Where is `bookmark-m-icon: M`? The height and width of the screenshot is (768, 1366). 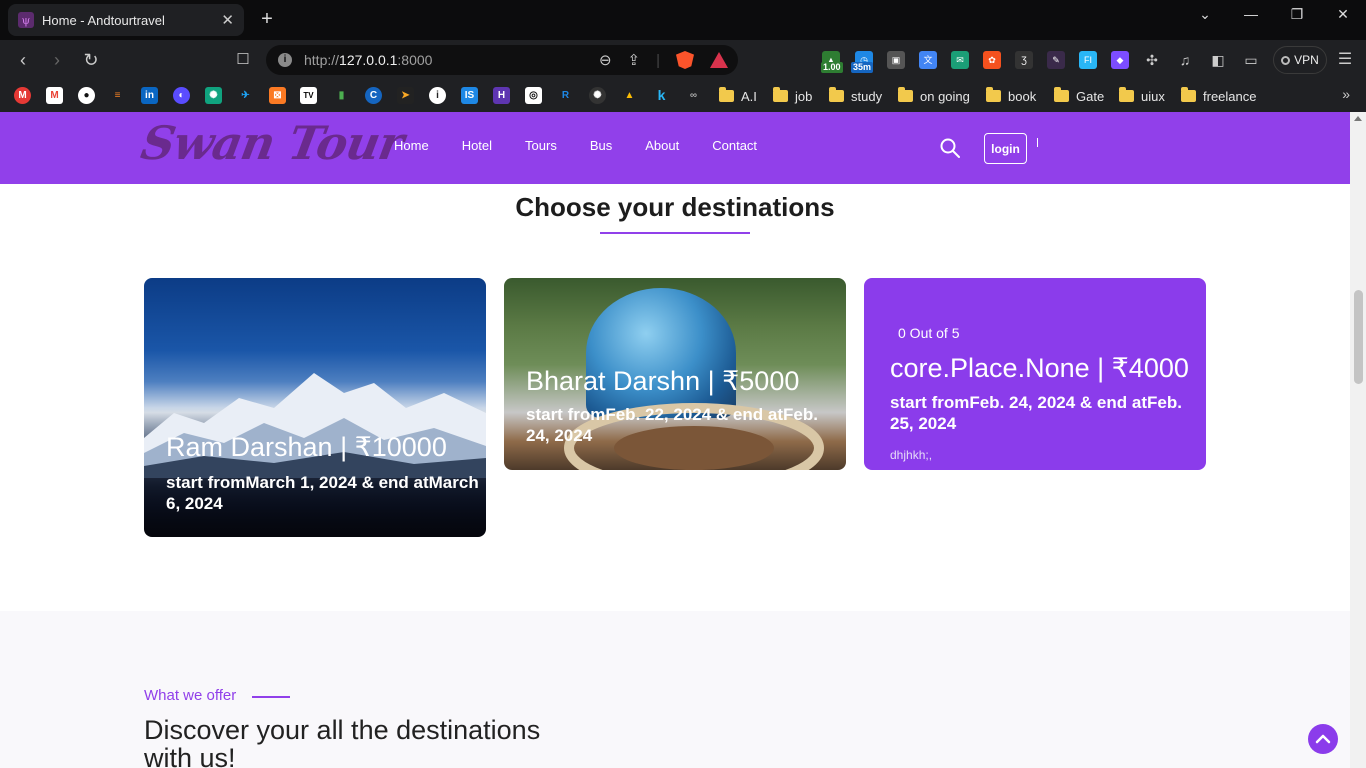
bookmark-m-icon: M is located at coordinates (22, 95).